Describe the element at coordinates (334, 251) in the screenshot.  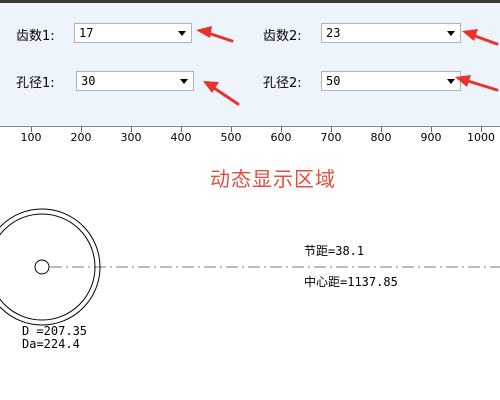
I see `pitch-text: 节距=38.1` at that location.